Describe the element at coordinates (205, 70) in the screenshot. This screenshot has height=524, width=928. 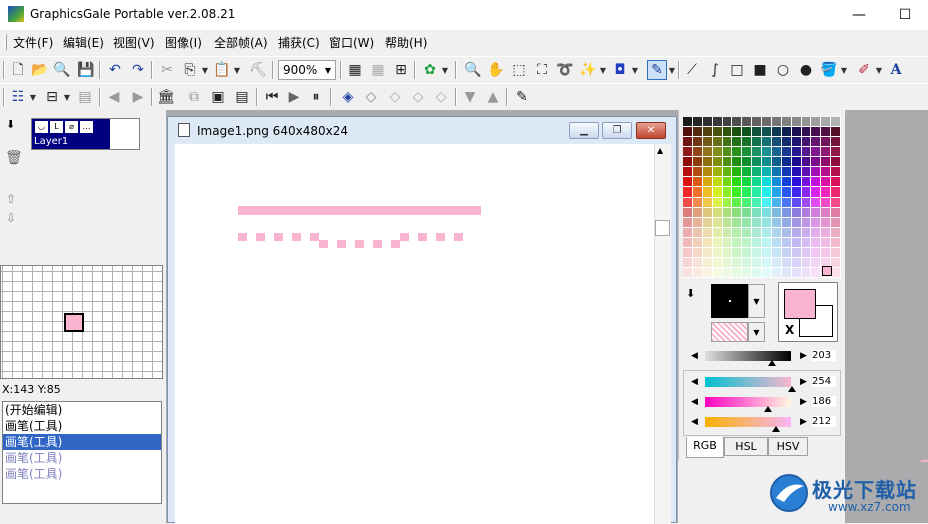
I see `copy-dropdown-icon: ▼` at that location.